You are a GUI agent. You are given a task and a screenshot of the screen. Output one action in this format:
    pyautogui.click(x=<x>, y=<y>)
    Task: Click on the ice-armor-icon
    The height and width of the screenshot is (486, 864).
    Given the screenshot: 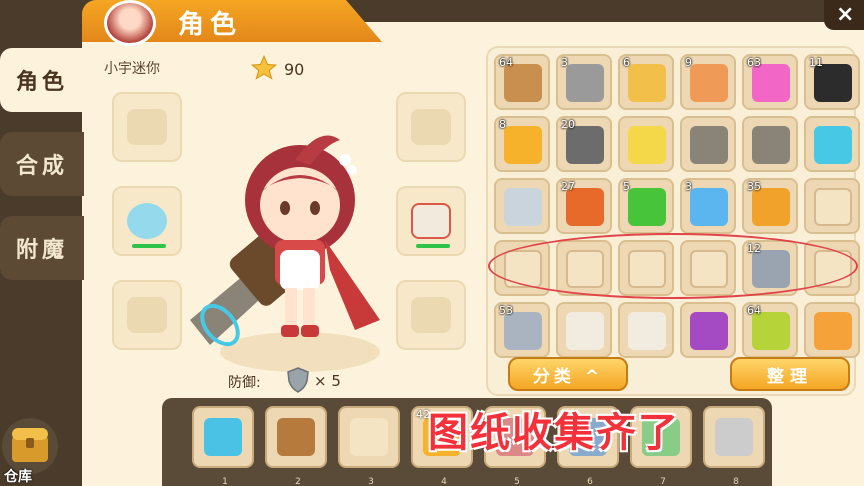 What is the action you would take?
    pyautogui.click(x=147, y=221)
    